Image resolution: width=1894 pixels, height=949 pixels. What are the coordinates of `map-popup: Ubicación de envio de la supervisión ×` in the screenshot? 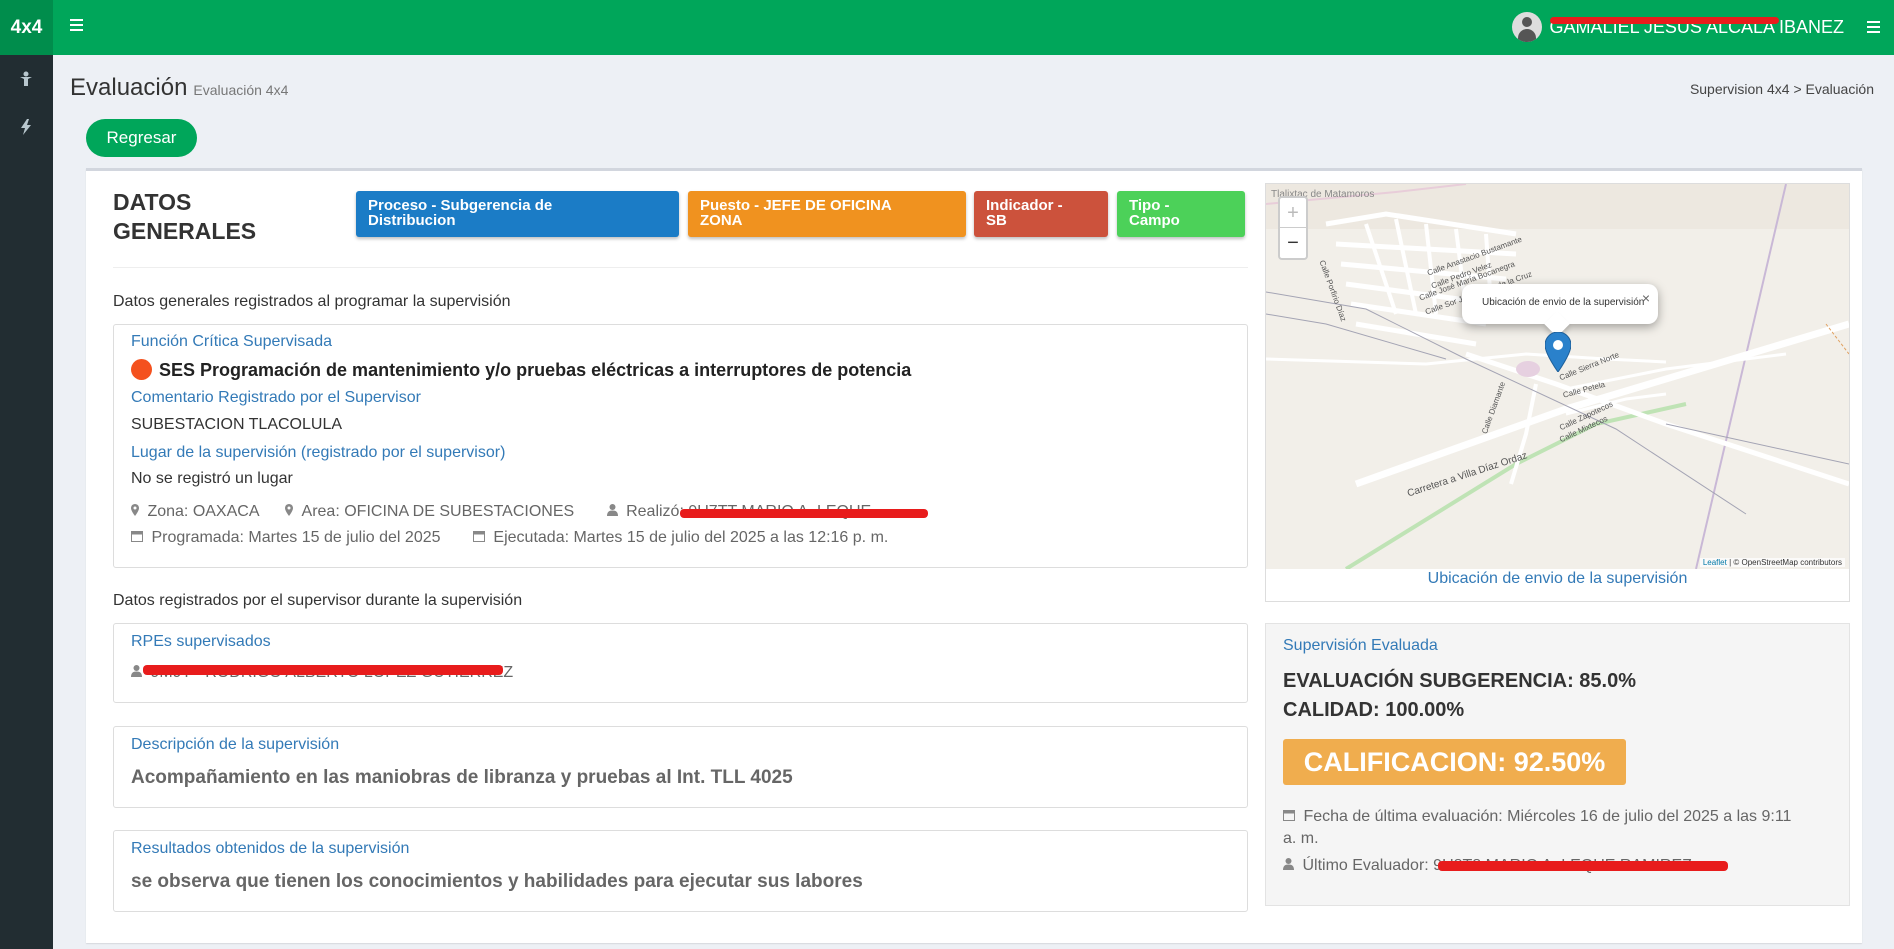 It's located at (1560, 310).